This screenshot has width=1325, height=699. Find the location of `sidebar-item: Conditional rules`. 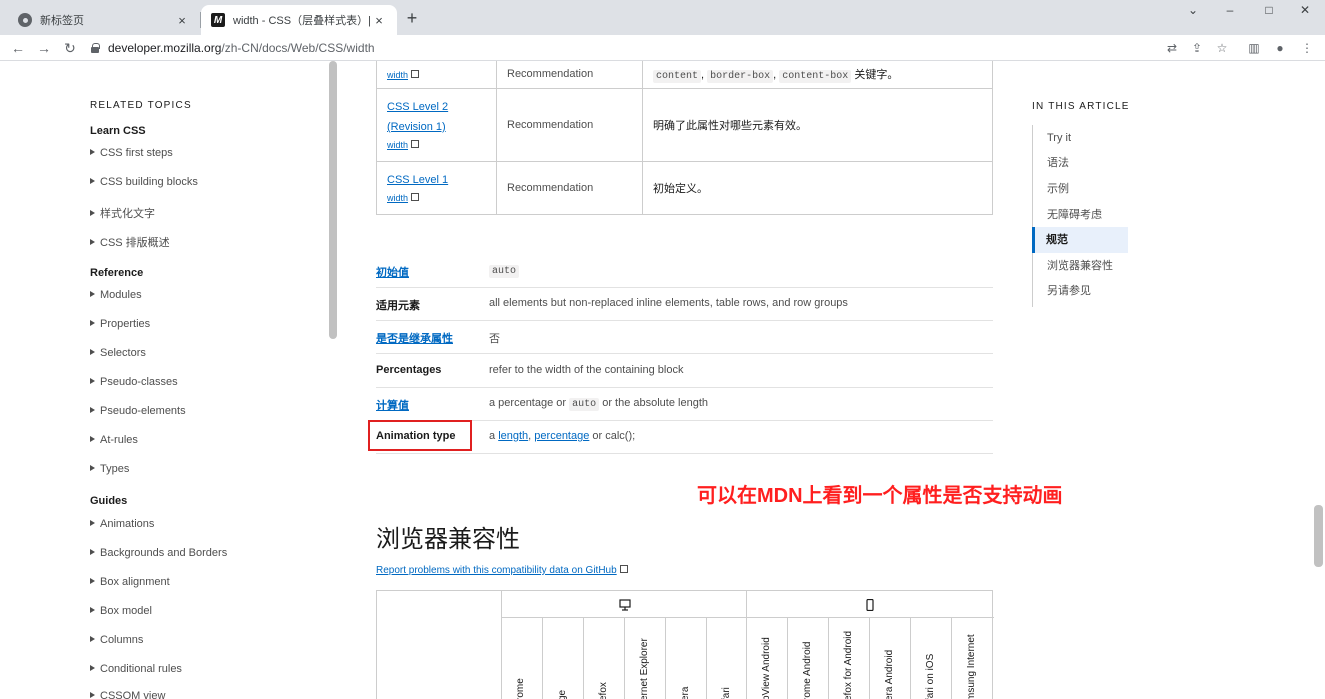

sidebar-item: Conditional rules is located at coordinates (136, 669).